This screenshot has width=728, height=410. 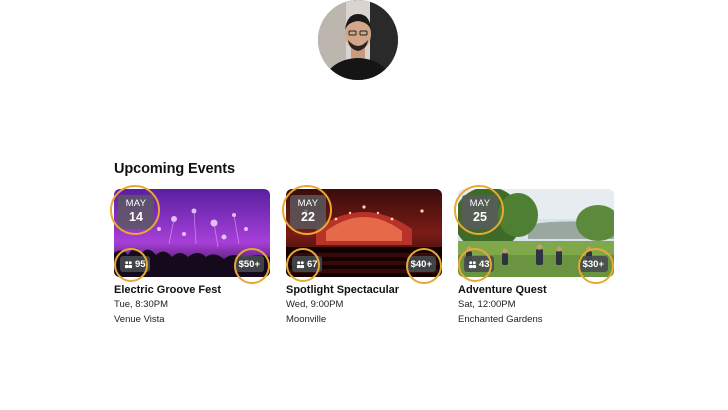 What do you see at coordinates (315, 304) in the screenshot?
I see `event-time: Wed, 9:00PM` at bounding box center [315, 304].